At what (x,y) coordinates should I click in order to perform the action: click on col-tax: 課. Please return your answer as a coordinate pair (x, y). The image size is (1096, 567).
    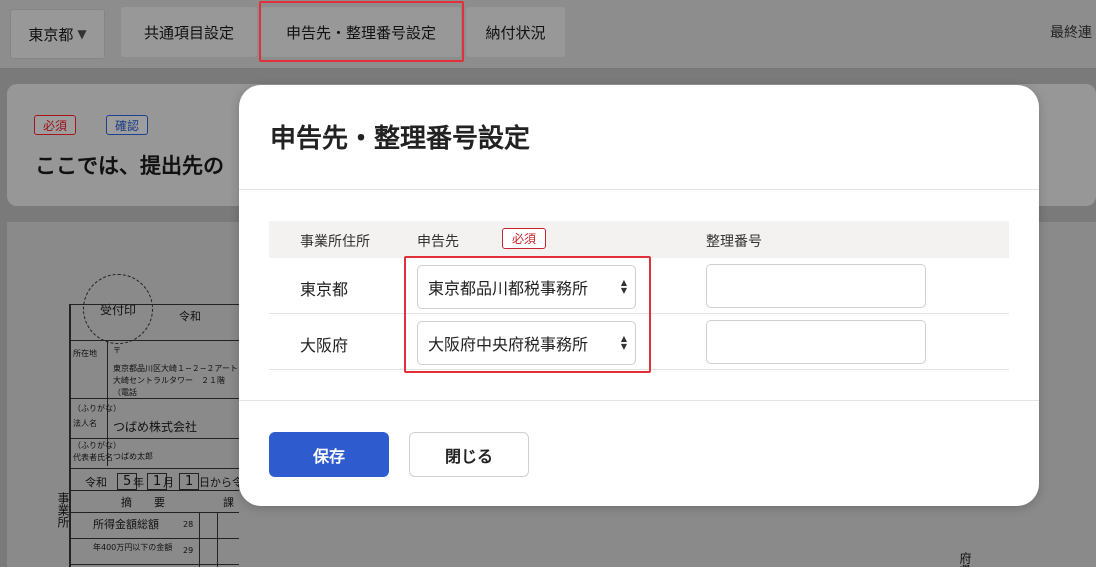
    Looking at the image, I should click on (228, 502).